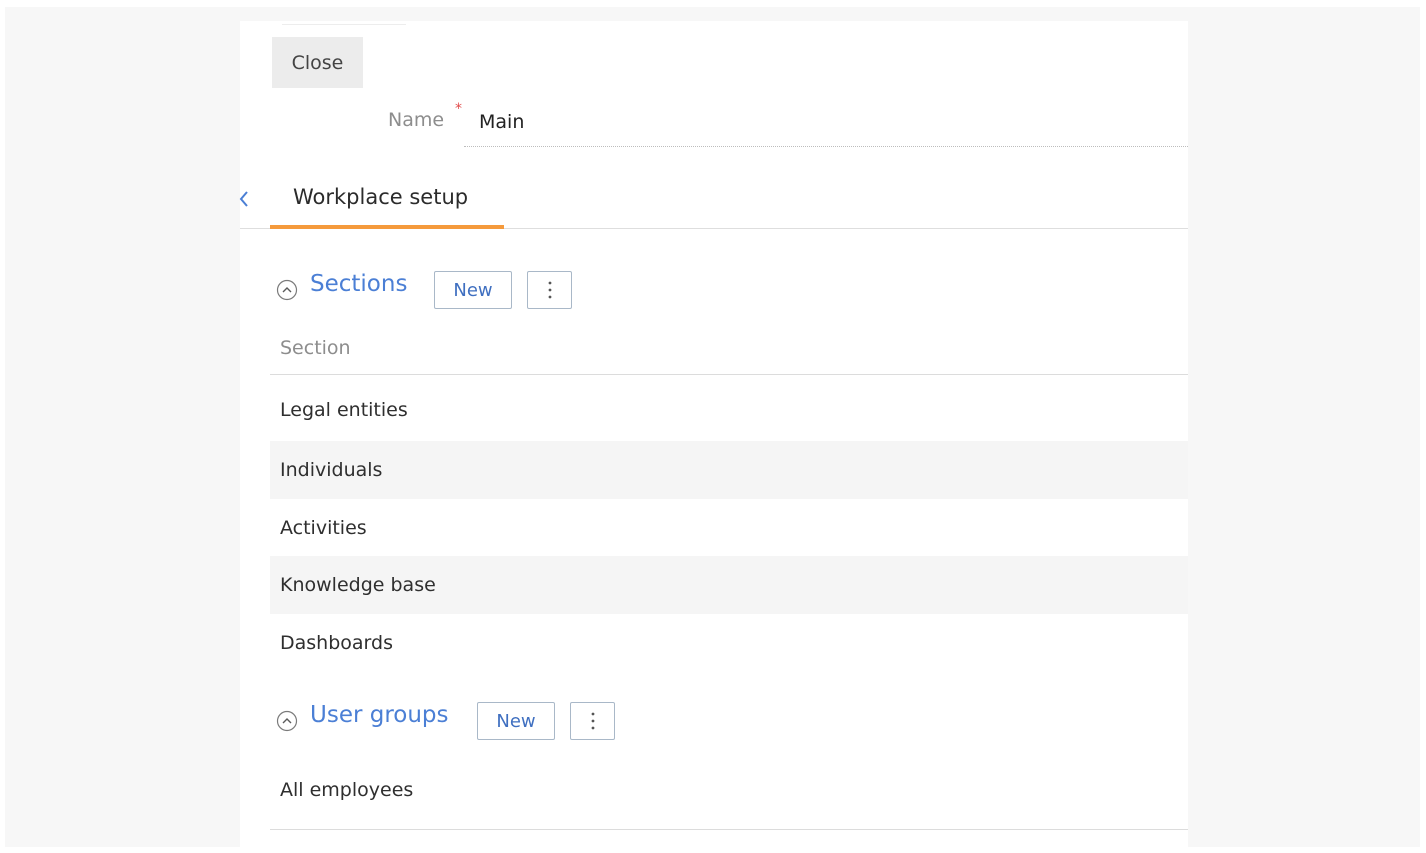 This screenshot has width=1426, height=853. What do you see at coordinates (473, 290) in the screenshot?
I see `sections-new-button: New` at bounding box center [473, 290].